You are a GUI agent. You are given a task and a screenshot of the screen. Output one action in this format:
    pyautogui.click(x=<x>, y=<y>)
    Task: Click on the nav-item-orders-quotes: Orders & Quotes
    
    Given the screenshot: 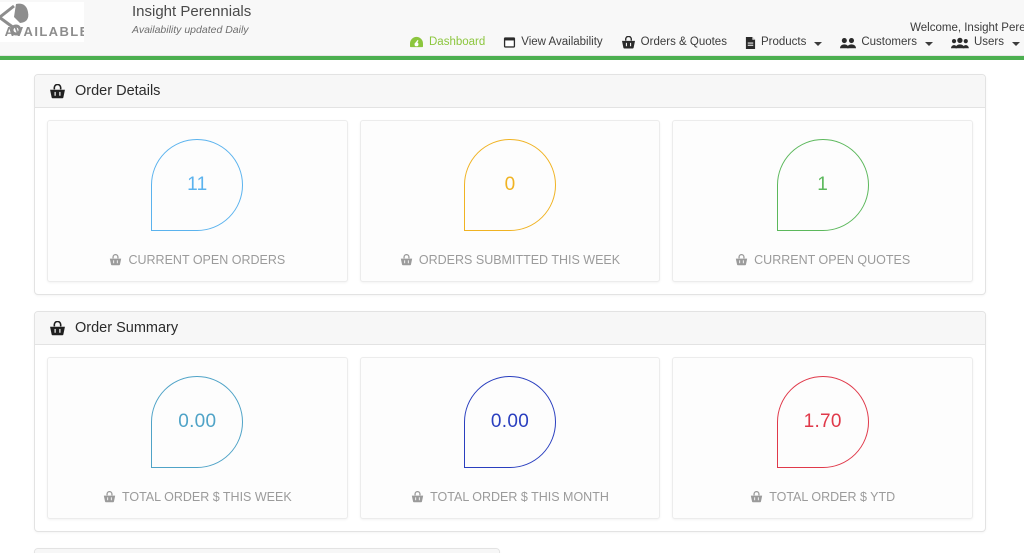 What is the action you would take?
    pyautogui.click(x=674, y=42)
    